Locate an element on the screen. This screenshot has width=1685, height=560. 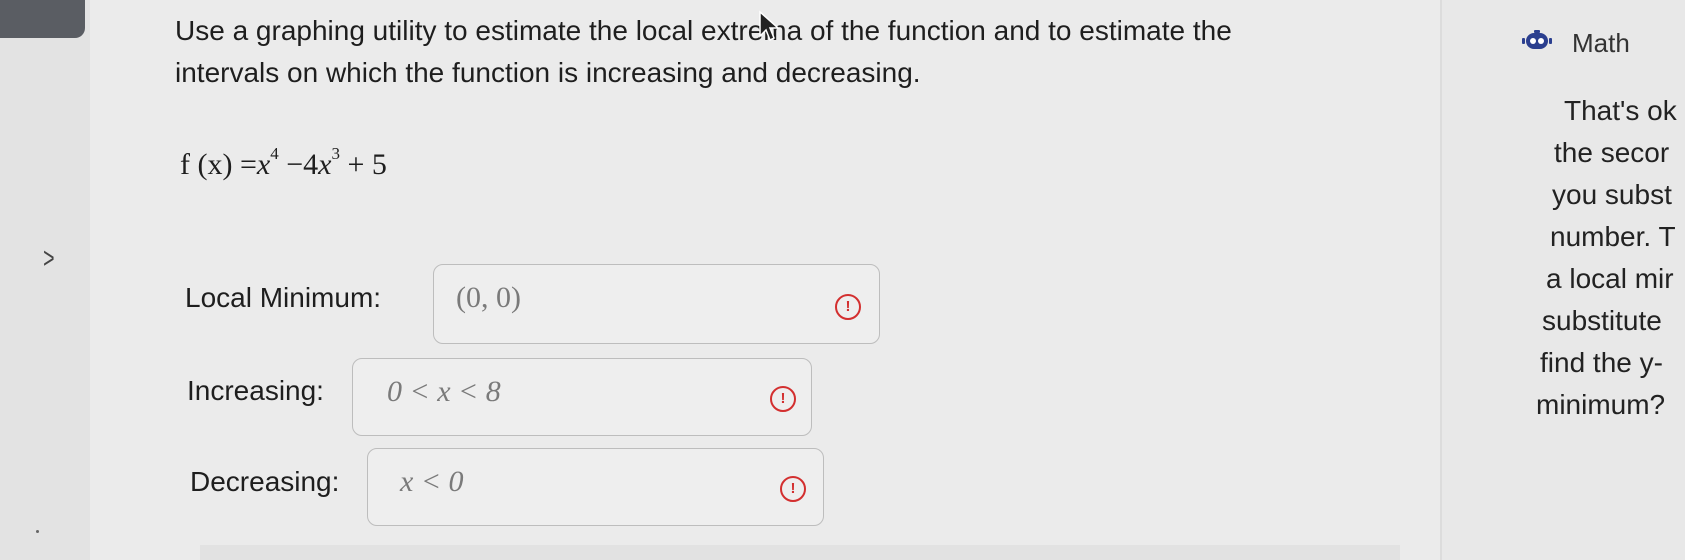
local-minimum-label: Local Minimum: is located at coordinates (283, 297).